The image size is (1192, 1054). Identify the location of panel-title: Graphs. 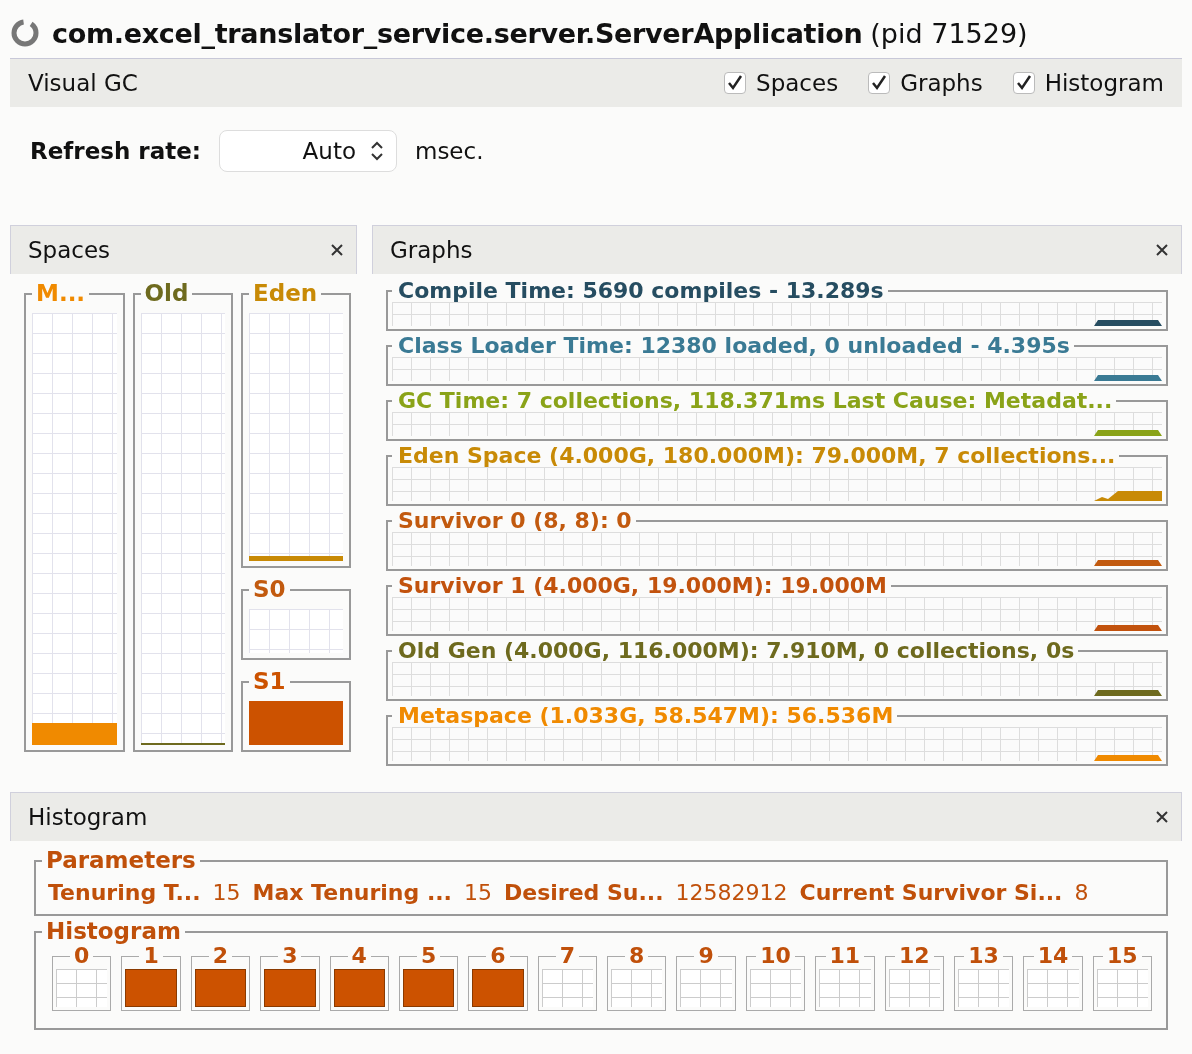
(431, 250).